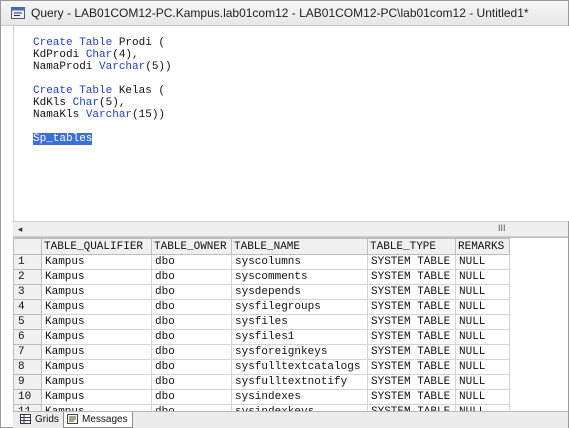 This screenshot has width=569, height=428. What do you see at coordinates (299, 292) in the screenshot?
I see `table-cell: sysdepends` at bounding box center [299, 292].